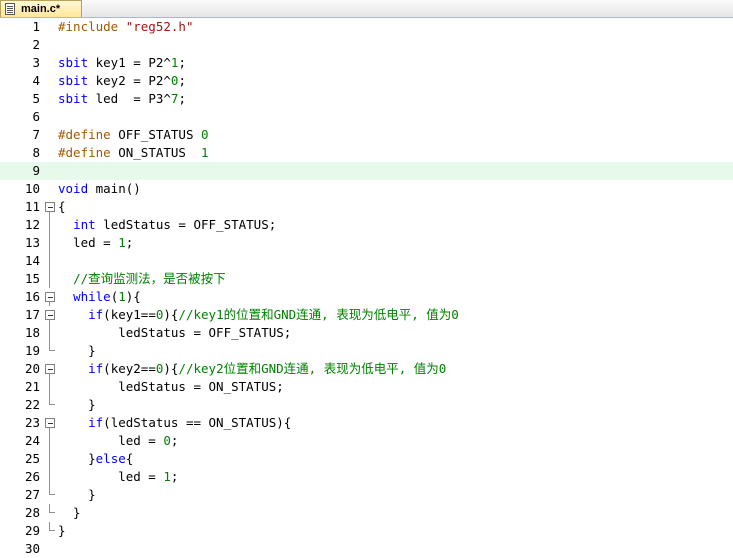  I want to click on code-line: 11 {, so click(366, 207).